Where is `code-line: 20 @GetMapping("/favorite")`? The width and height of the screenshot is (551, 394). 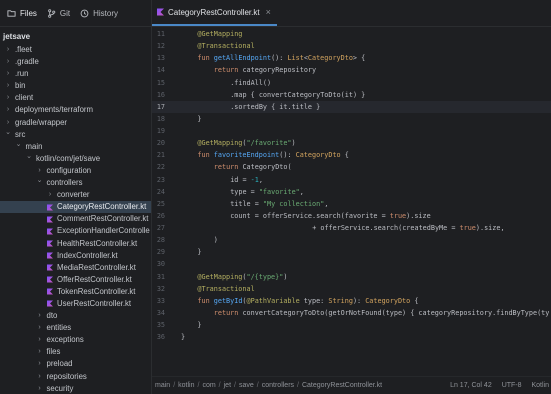 code-line: 20 @GetMapping("/favorite") is located at coordinates (351, 143).